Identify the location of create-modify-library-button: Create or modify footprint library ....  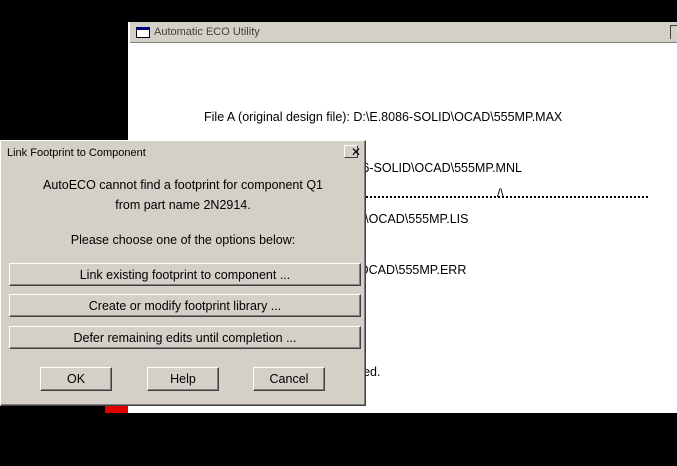
(185, 305).